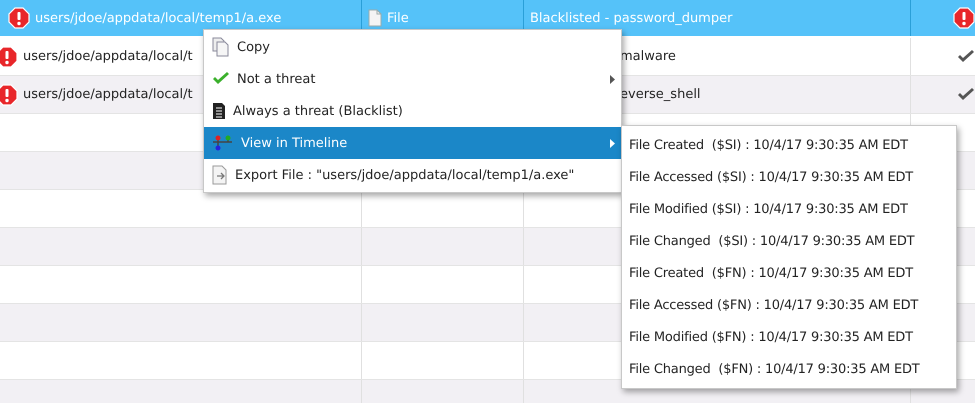 This screenshot has height=403, width=975. What do you see at coordinates (631, 18) in the screenshot?
I see `detection-reason: Blacklisted - password_dumper` at bounding box center [631, 18].